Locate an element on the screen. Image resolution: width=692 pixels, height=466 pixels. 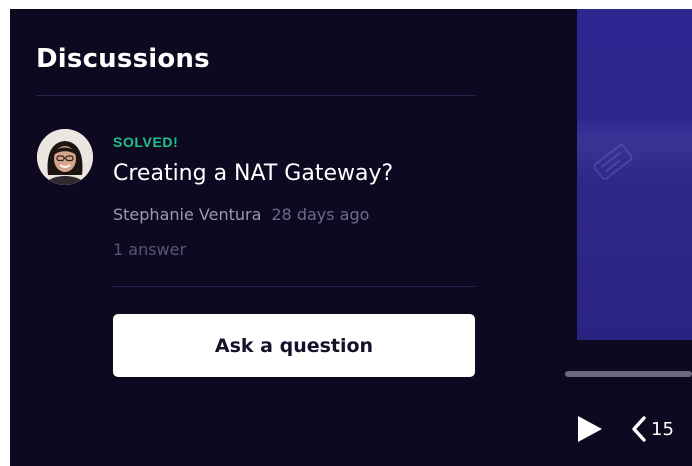
rewind-button: 15 is located at coordinates (652, 429).